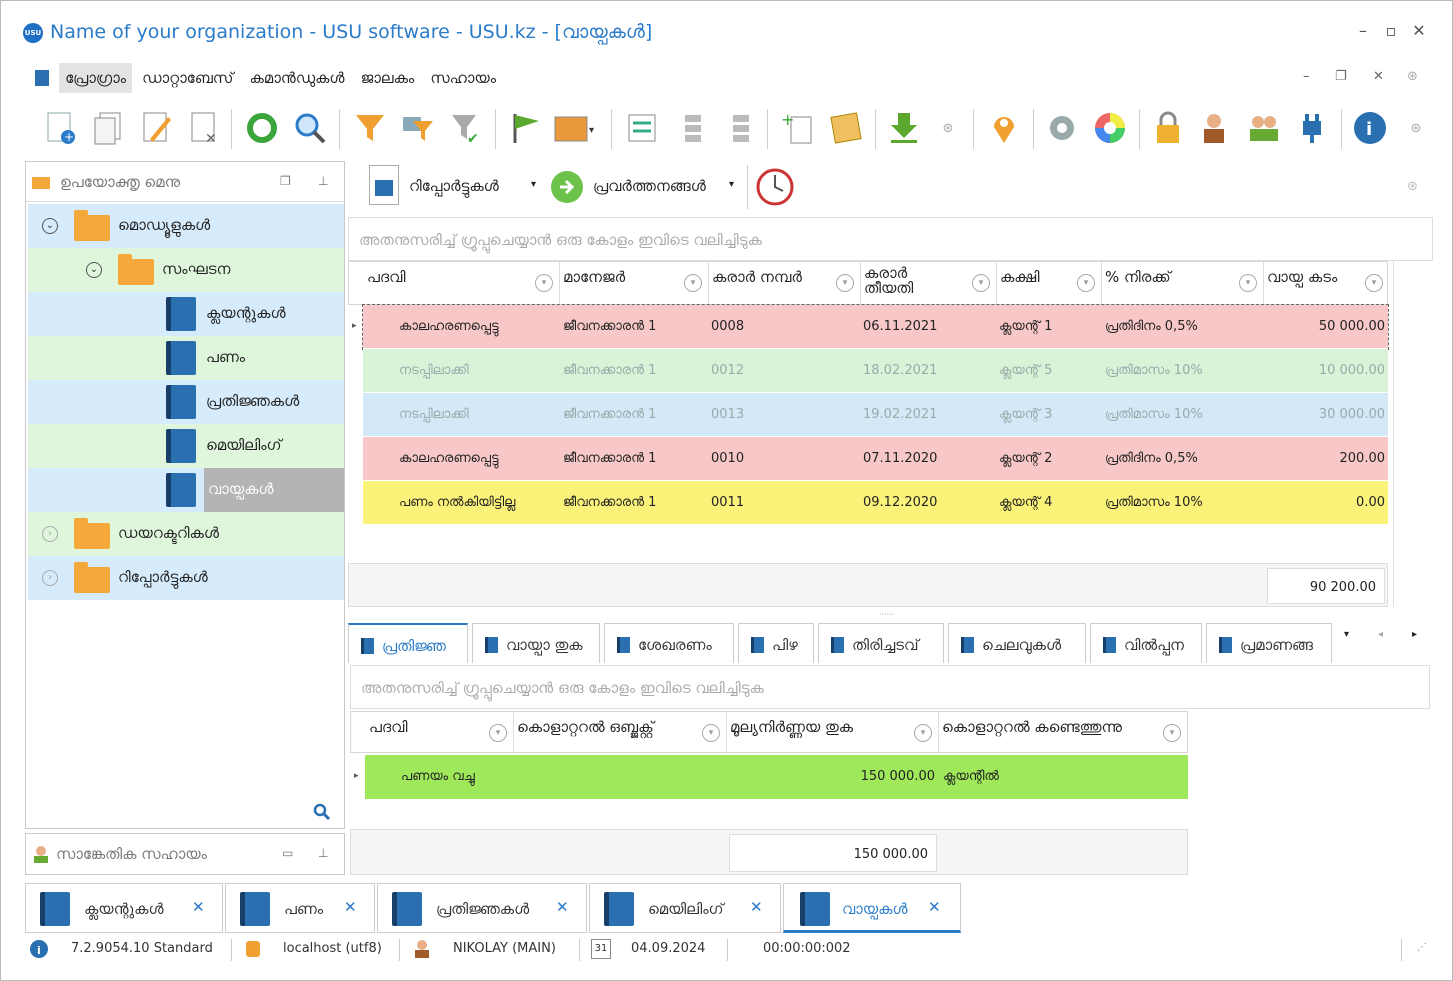 This screenshot has height=981, width=1453. I want to click on filter-apply-icon: ✔, so click(466, 128).